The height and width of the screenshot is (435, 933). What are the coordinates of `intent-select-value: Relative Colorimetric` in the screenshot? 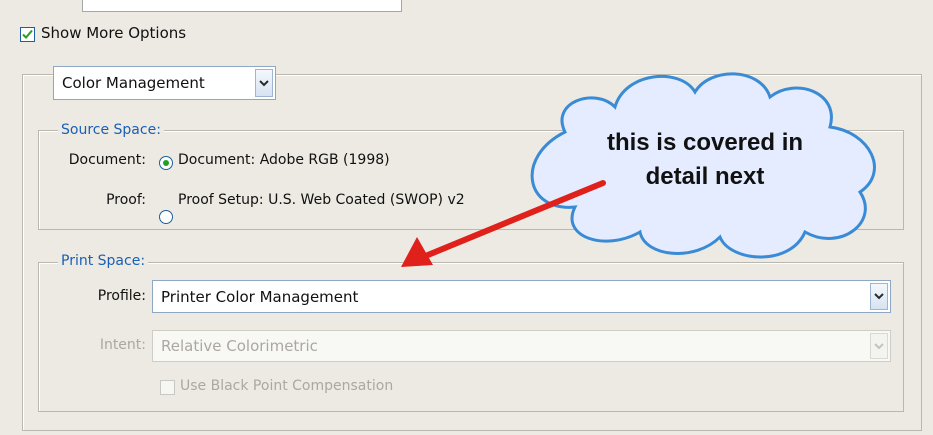 It's located at (239, 346).